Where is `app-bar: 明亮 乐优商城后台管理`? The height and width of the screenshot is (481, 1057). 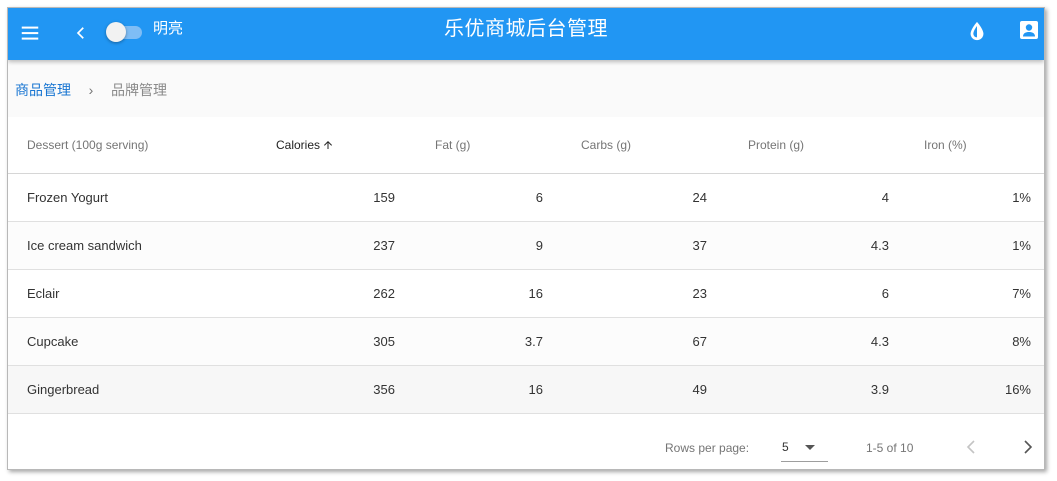
app-bar: 明亮 乐优商城后台管理 is located at coordinates (526, 34).